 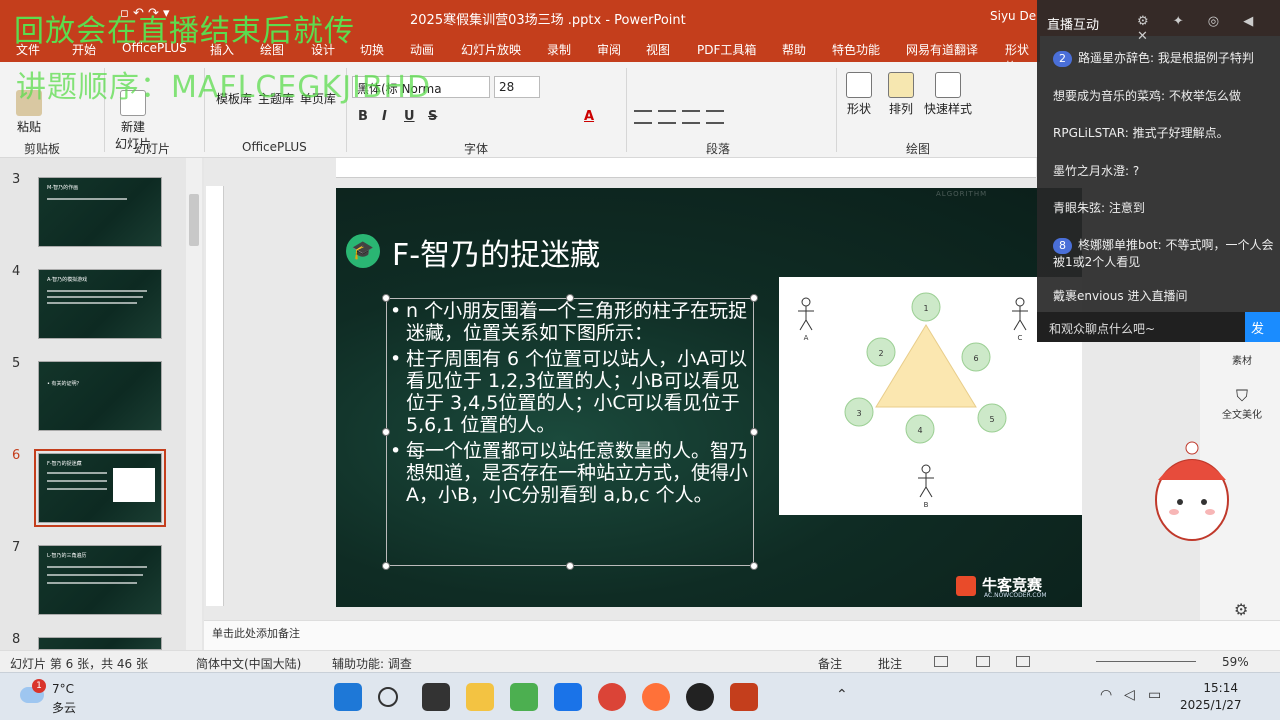 I want to click on chat-message-text: 柊娜娜单推bot: 不等式啊，一个人会被1或2个人看见, so click(x=1163, y=253).